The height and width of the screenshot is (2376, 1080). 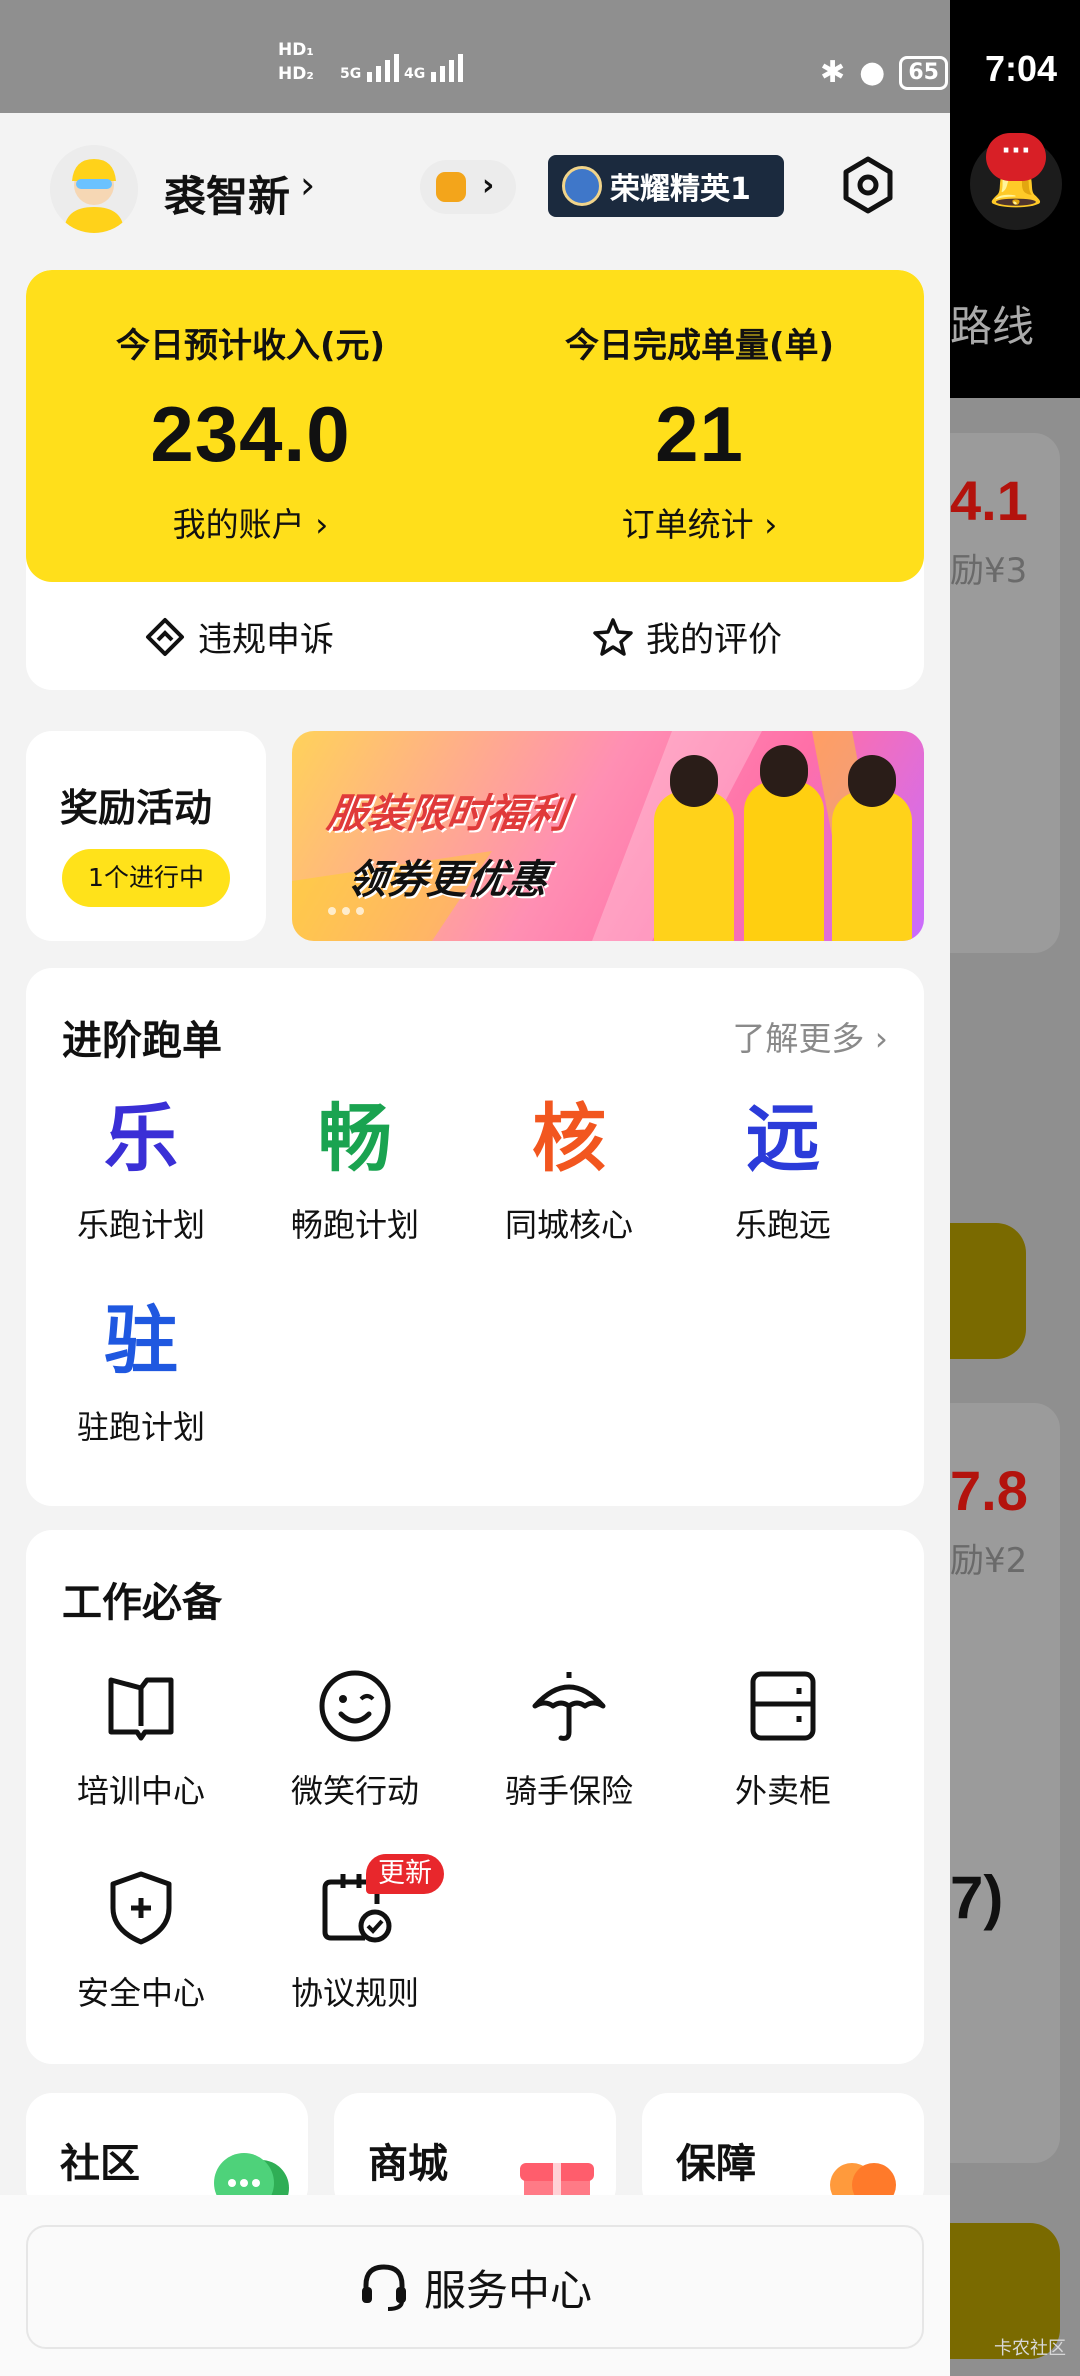 I want to click on orders-stat: 今日完成单量(单) 21 订单统计 ›, so click(x=699, y=432).